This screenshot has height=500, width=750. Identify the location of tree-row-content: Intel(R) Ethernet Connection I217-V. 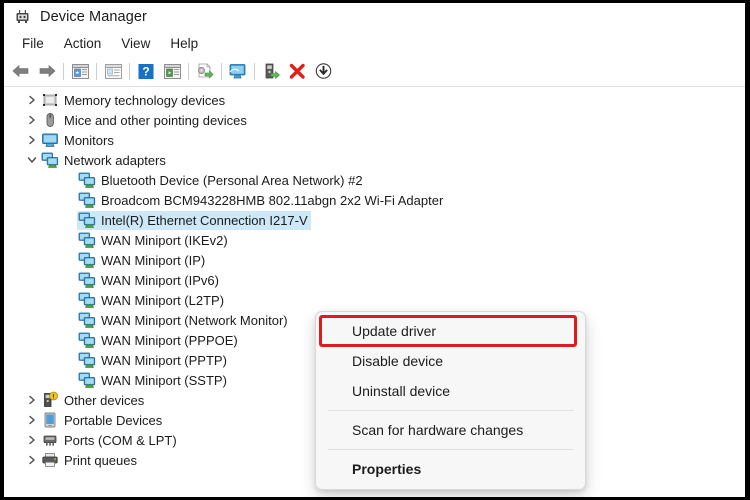
(194, 220).